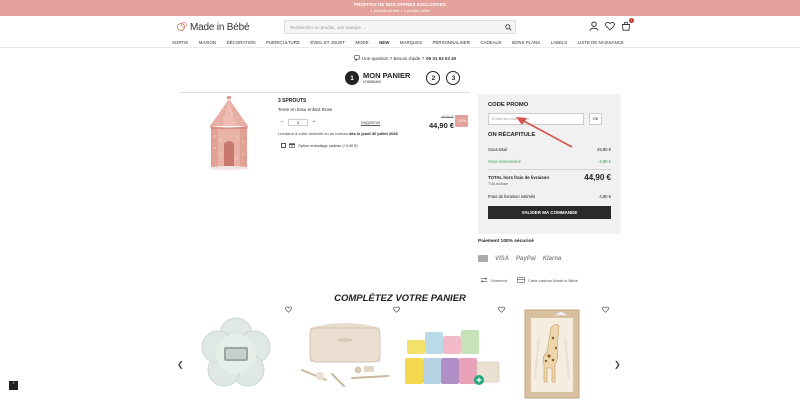 Image resolution: width=800 pixels, height=400 pixels. Describe the element at coordinates (490, 42) in the screenshot. I see `nav-item-cadeaux: CADEAUX` at that location.